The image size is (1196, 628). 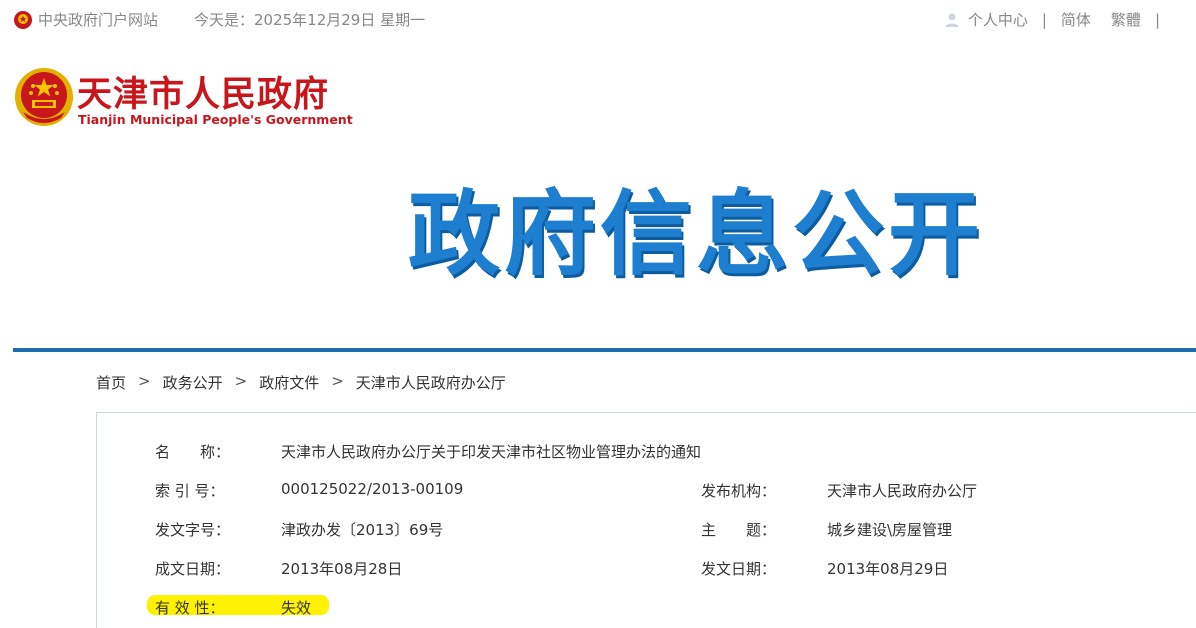 I want to click on doc-created-value: 2013年08月28日, so click(x=342, y=569).